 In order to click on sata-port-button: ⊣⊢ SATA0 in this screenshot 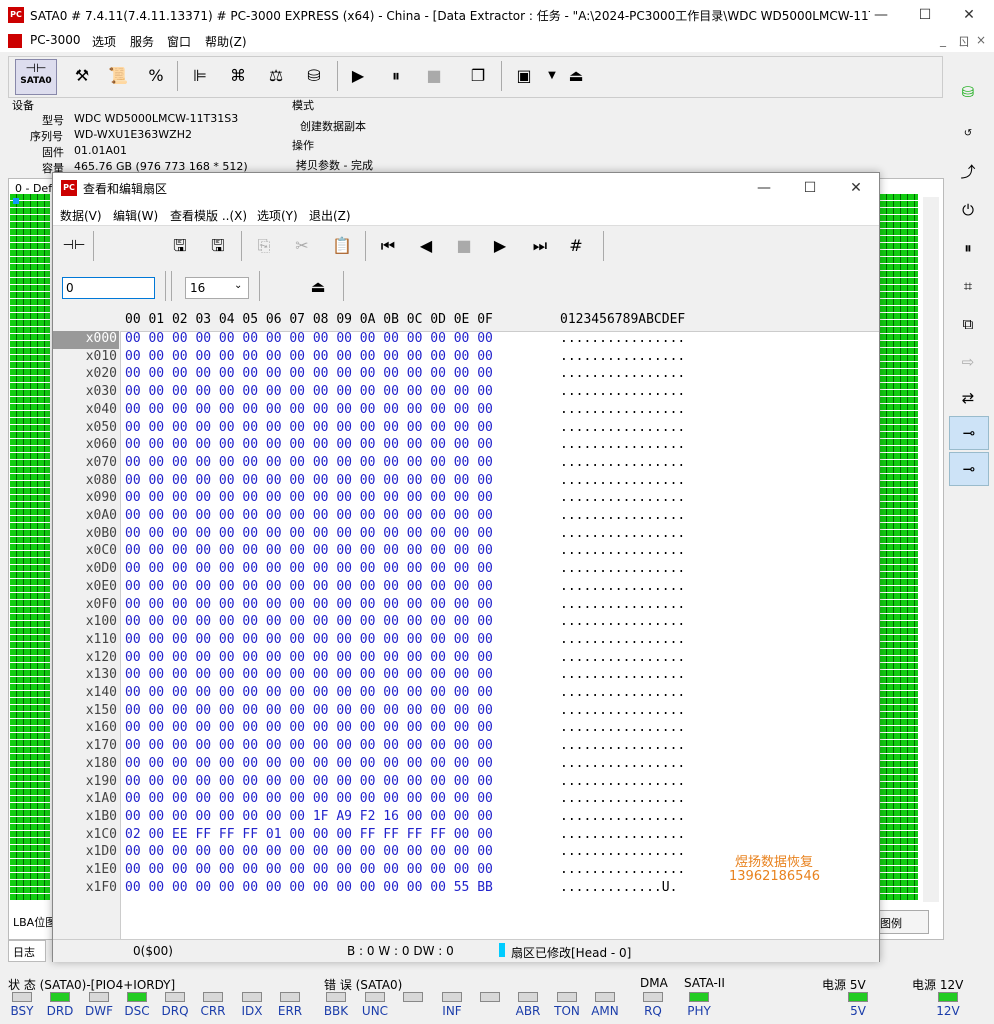, I will do `click(36, 77)`.